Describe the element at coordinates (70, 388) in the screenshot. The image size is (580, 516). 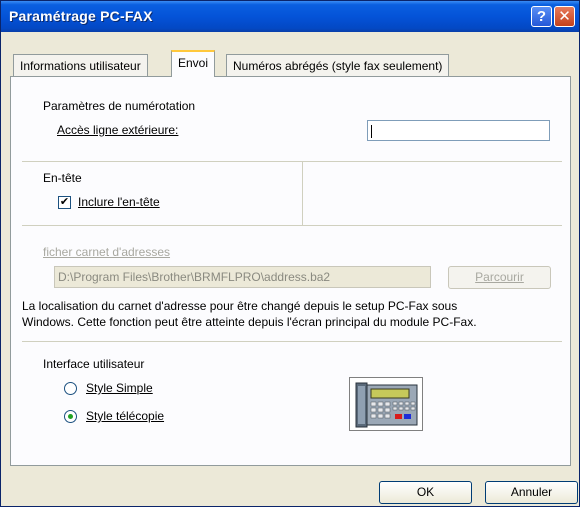
I see `radio-style-simple` at that location.